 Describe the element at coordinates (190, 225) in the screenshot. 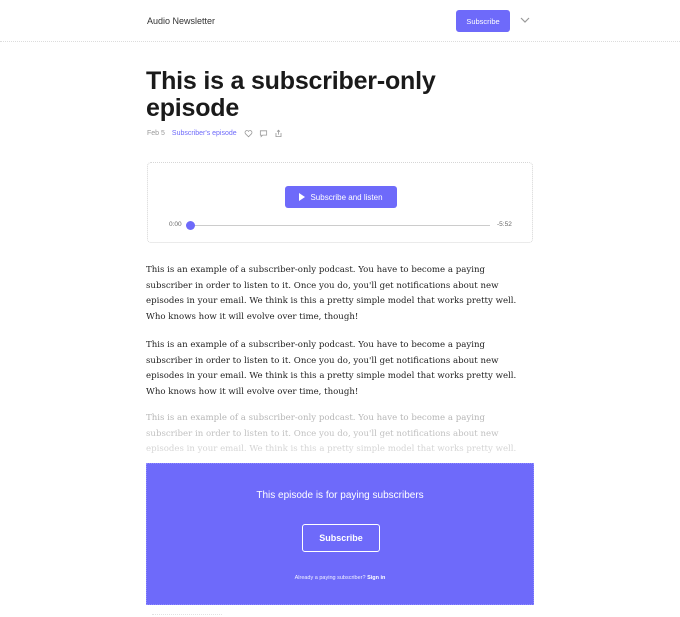

I see `progress-knob` at that location.